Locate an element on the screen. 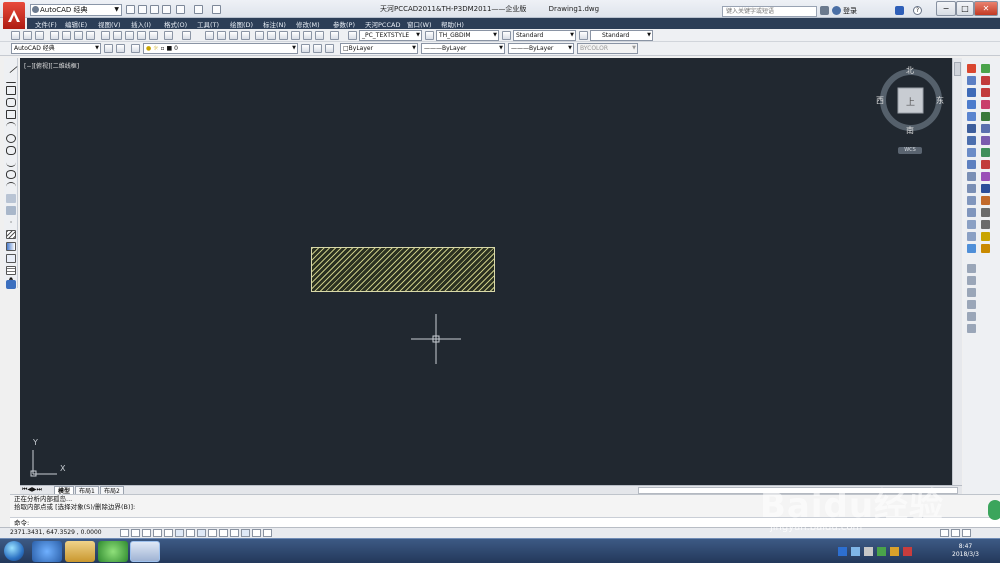 This screenshot has height=563, width=1000. user-icon is located at coordinates (836, 10).